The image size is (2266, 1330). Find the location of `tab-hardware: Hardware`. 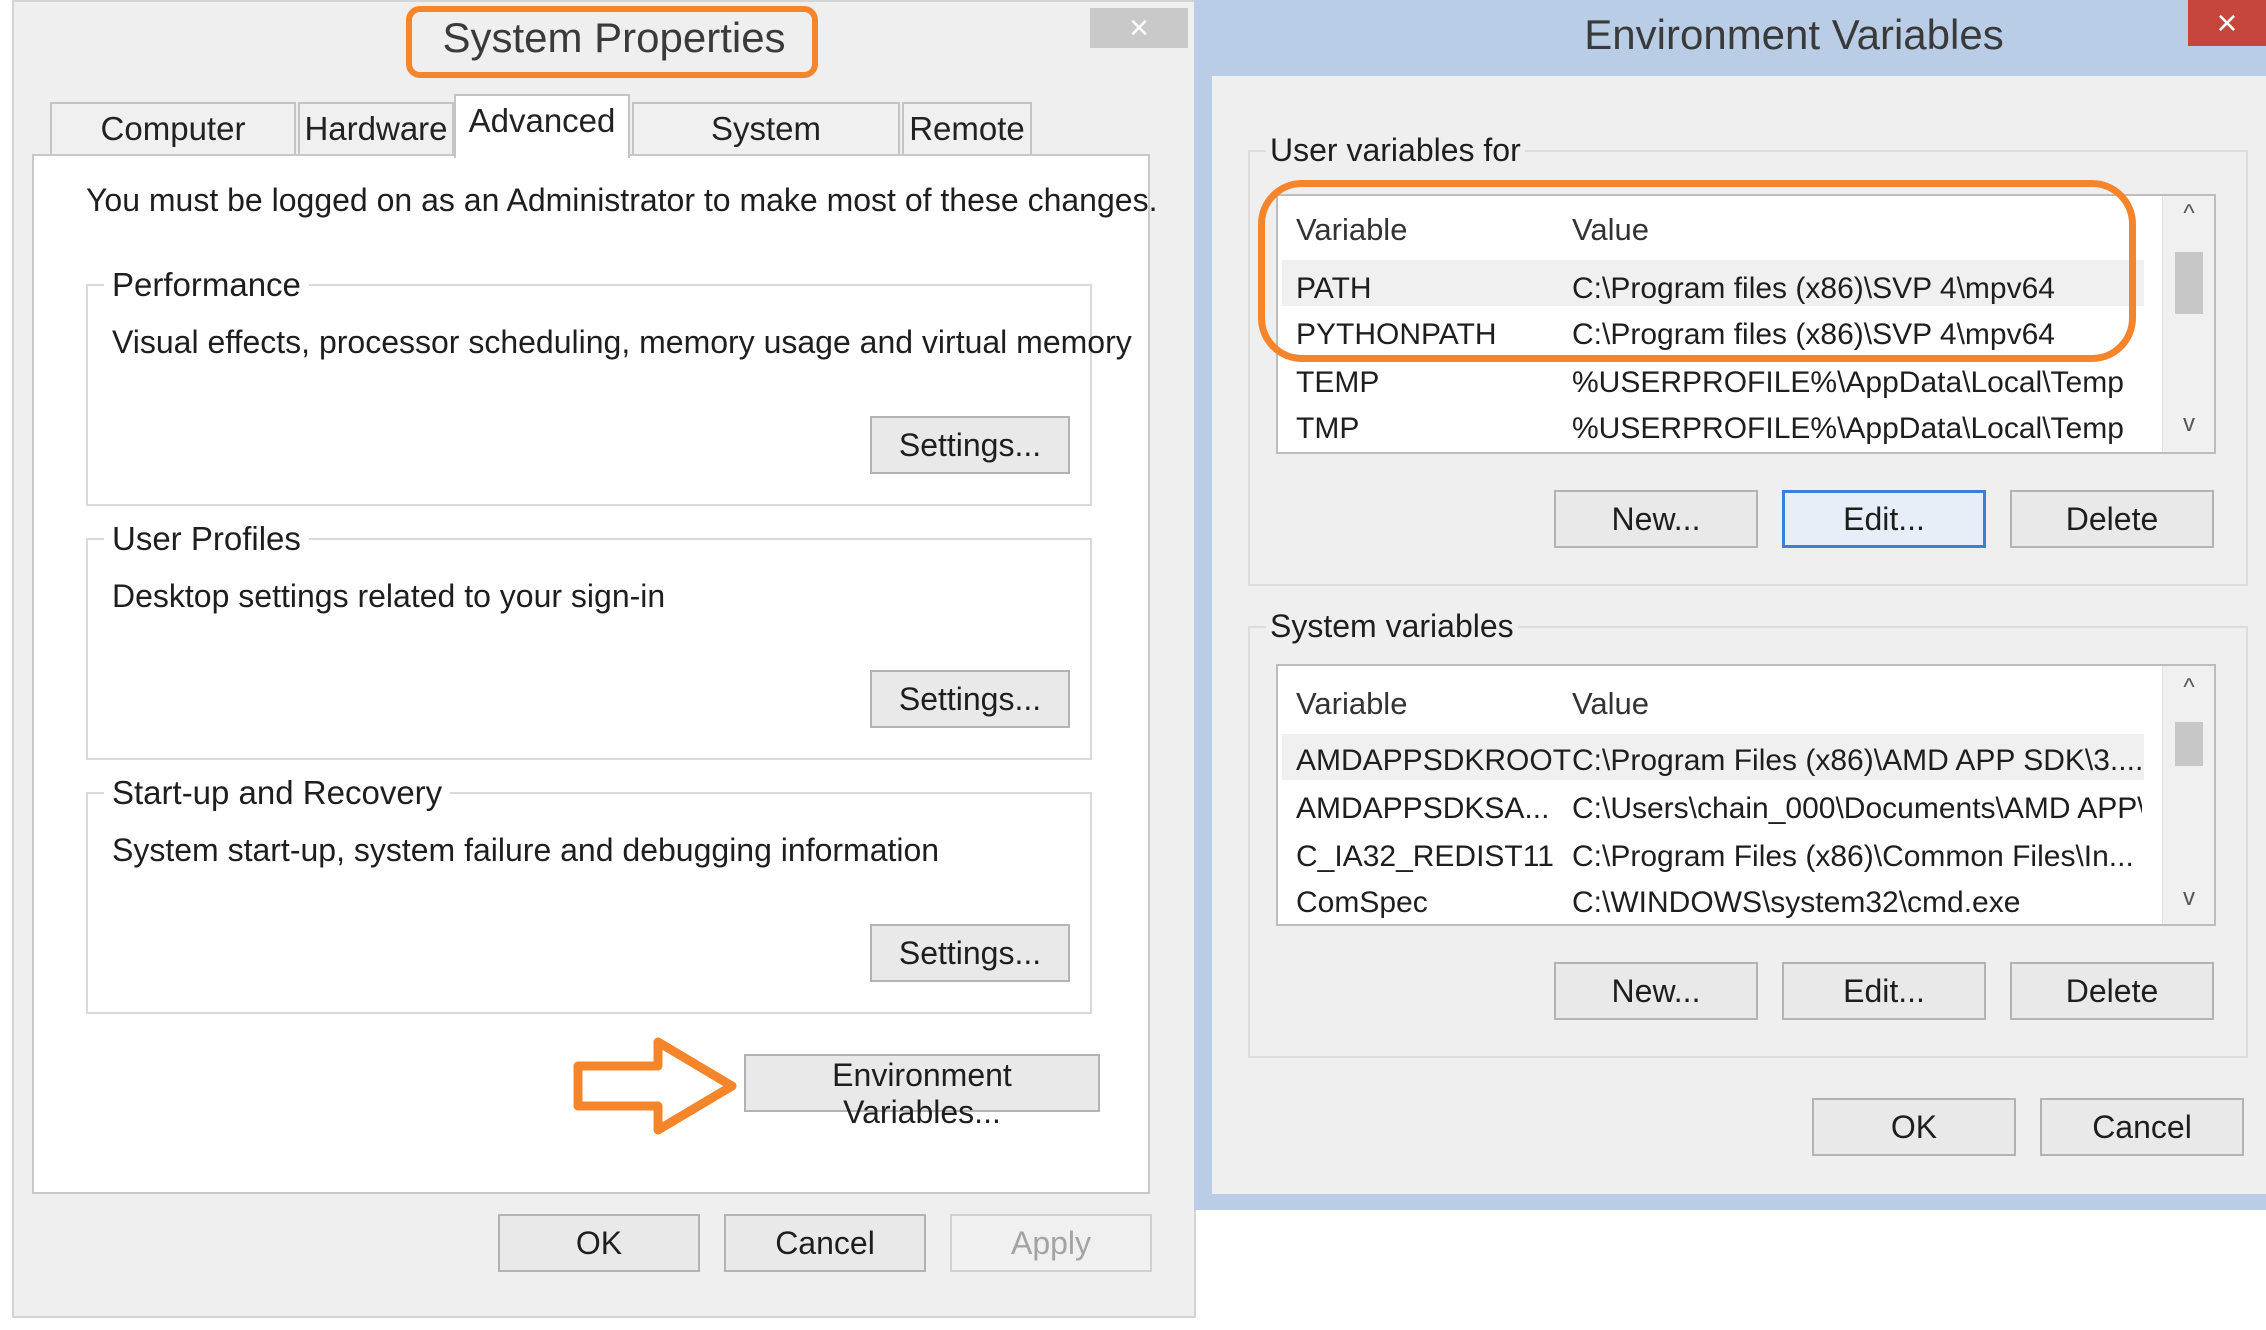

tab-hardware: Hardware is located at coordinates (376, 128).